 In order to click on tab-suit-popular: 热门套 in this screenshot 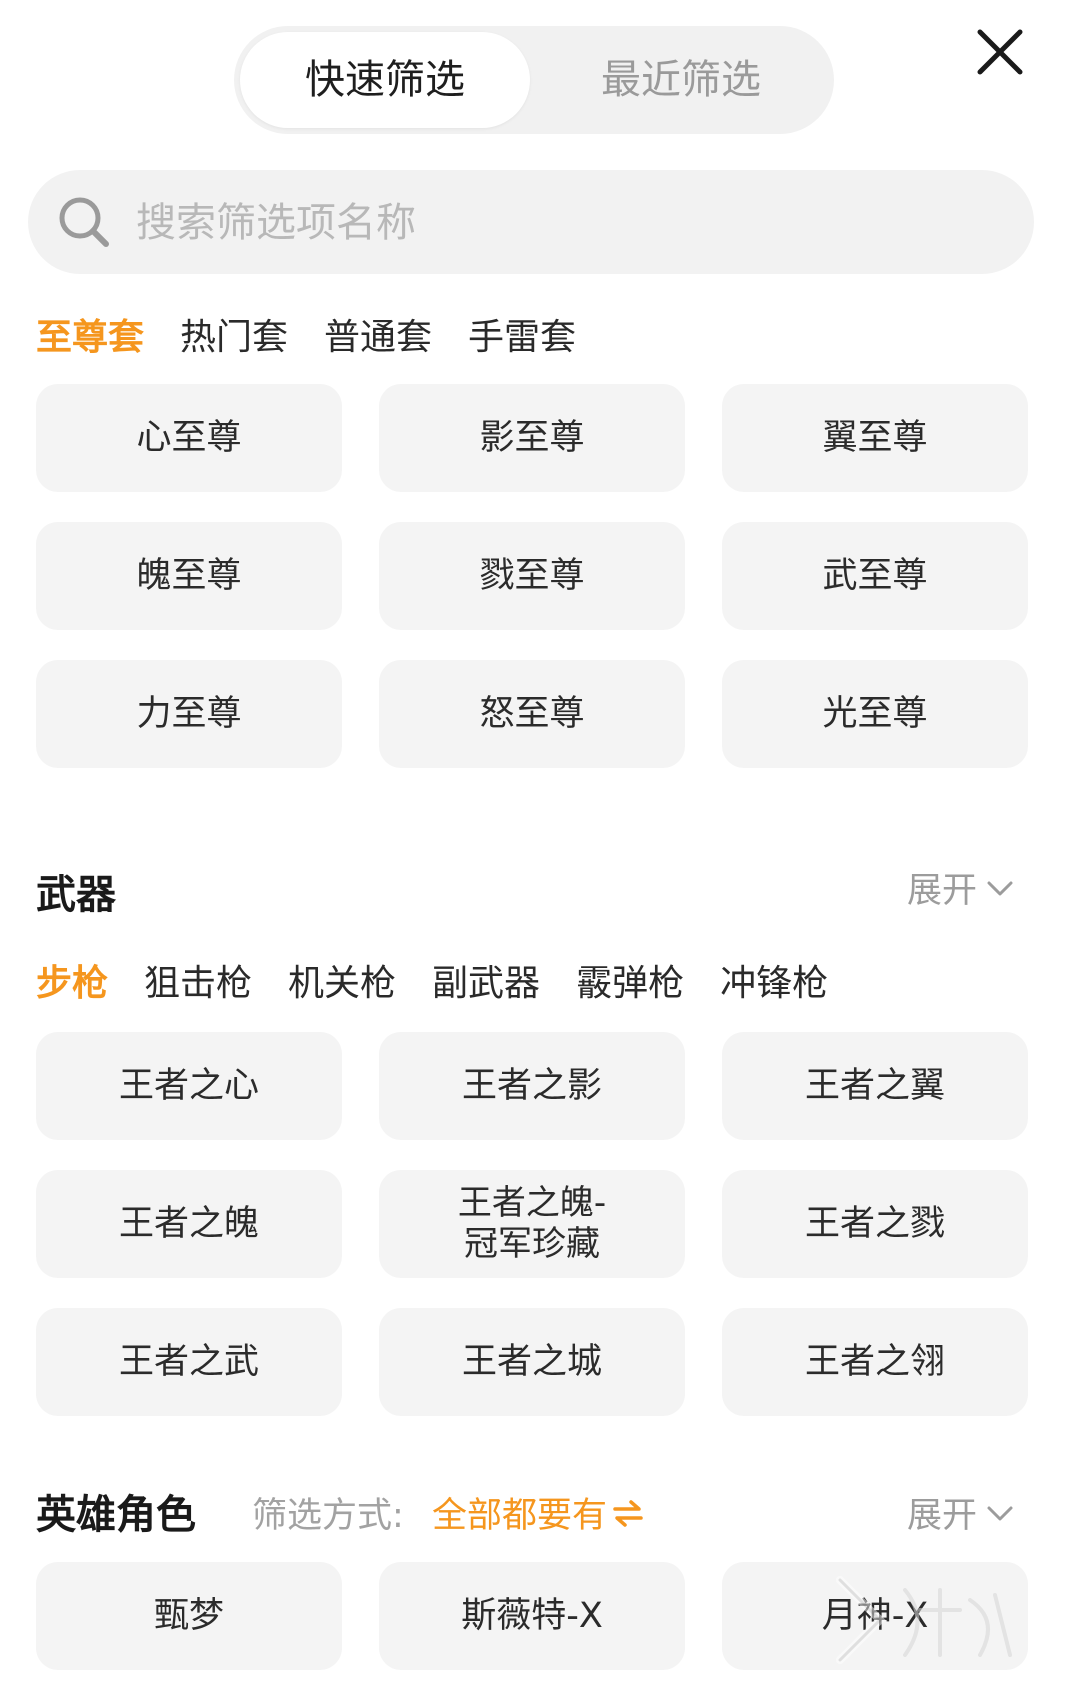, I will do `click(234, 334)`.